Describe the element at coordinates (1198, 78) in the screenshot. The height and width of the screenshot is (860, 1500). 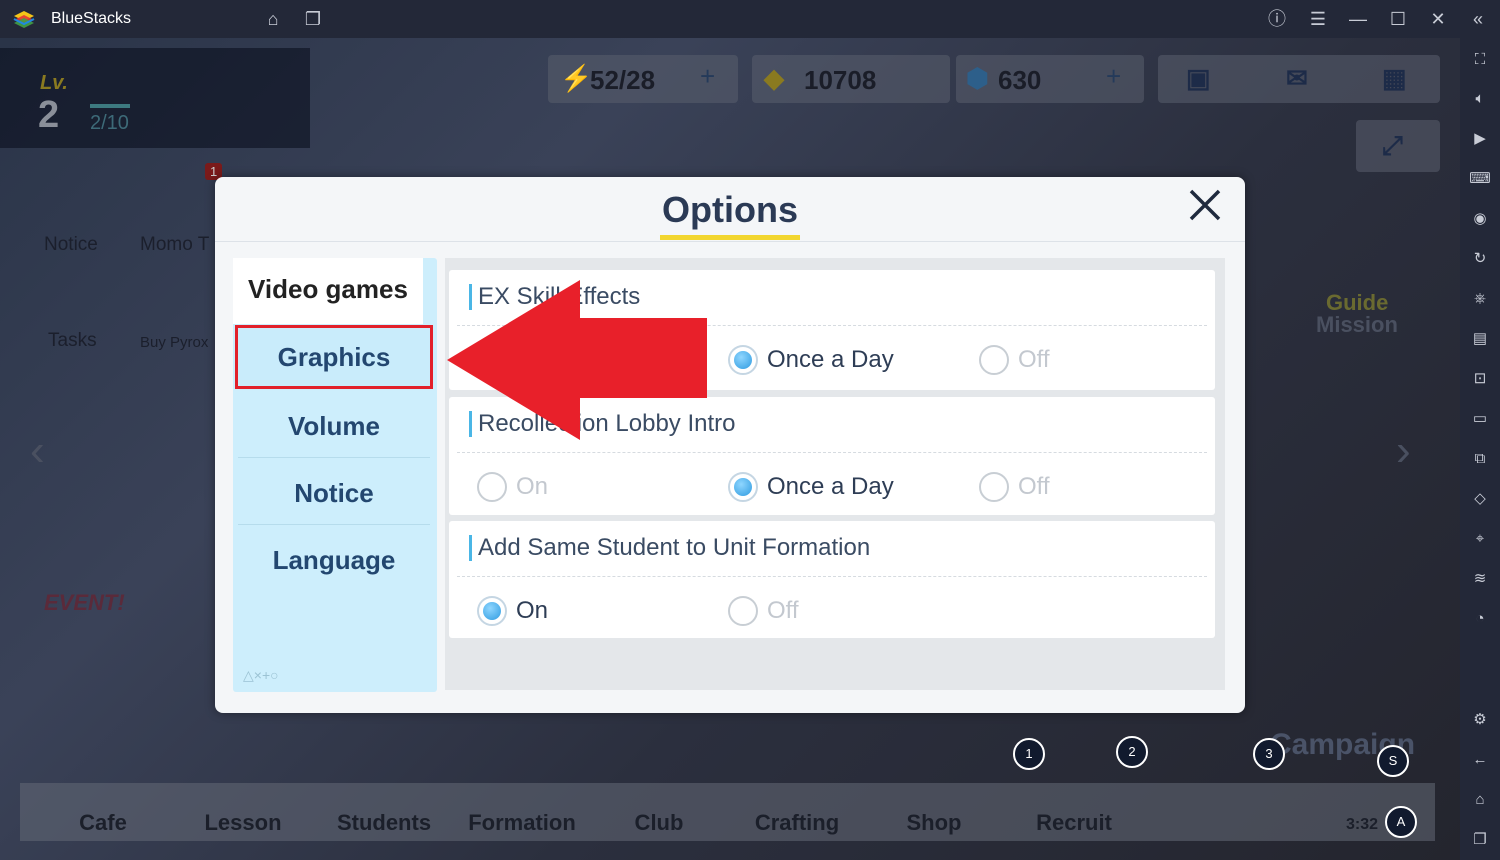
I see `momotalk-icon: ▣` at that location.